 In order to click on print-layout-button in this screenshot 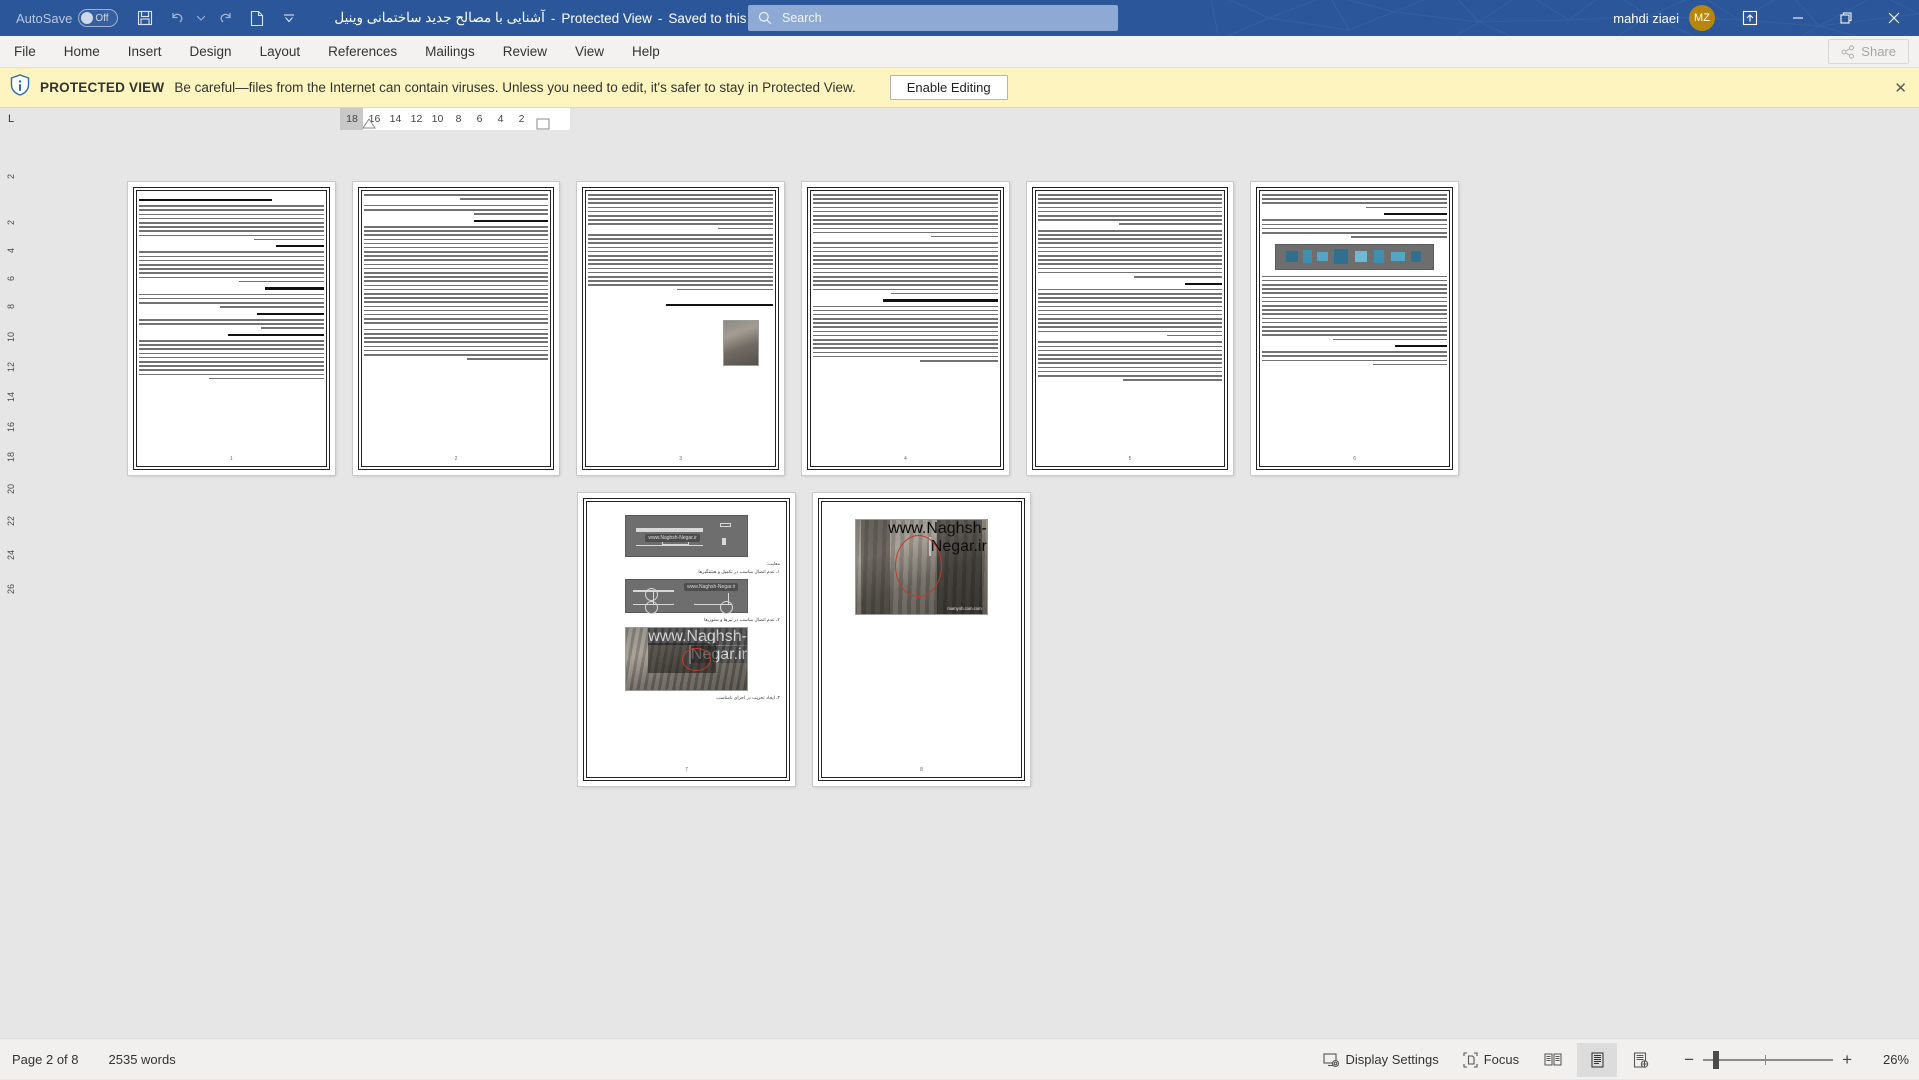, I will do `click(1597, 1060)`.